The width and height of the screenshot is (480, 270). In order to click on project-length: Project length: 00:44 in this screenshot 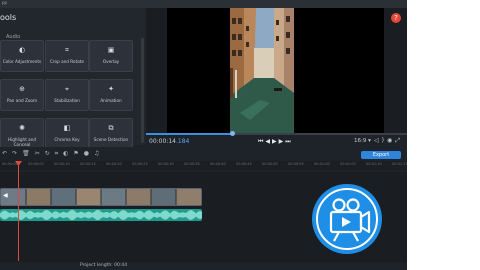, I will do `click(104, 265)`.